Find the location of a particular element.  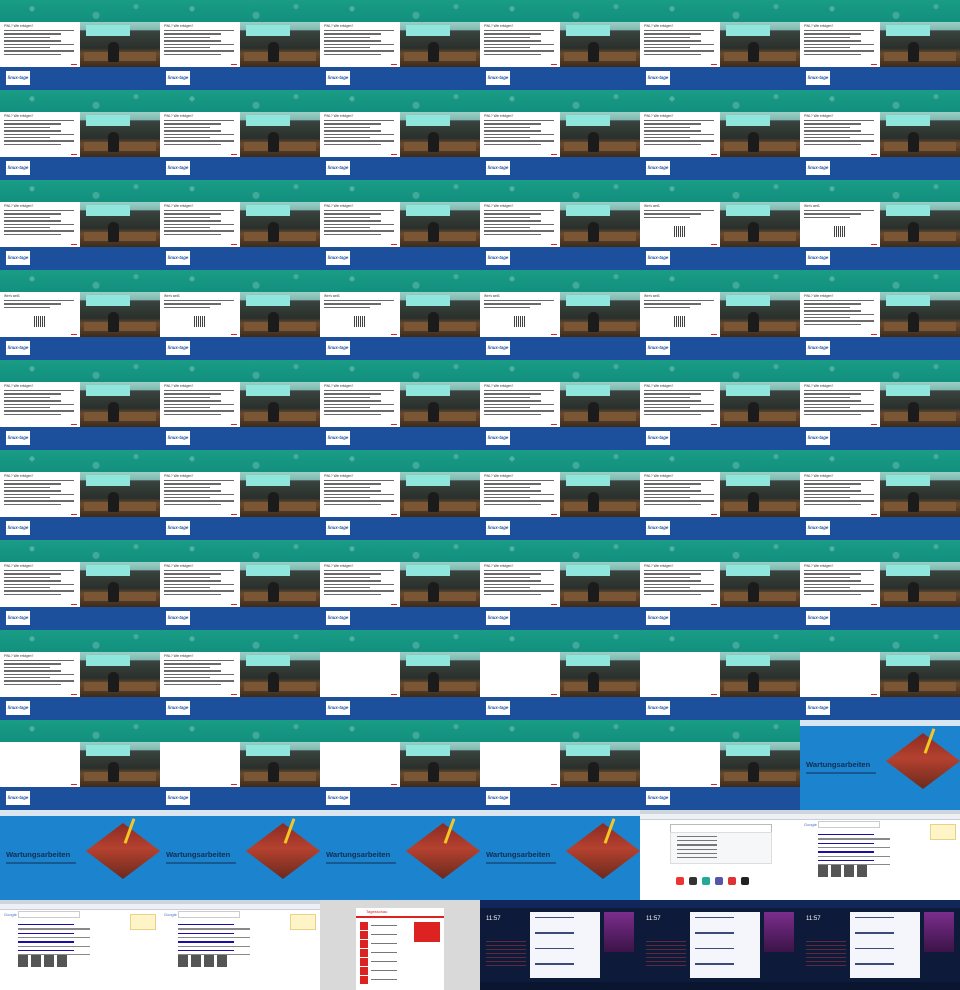

search-suggestions is located at coordinates (721, 848).